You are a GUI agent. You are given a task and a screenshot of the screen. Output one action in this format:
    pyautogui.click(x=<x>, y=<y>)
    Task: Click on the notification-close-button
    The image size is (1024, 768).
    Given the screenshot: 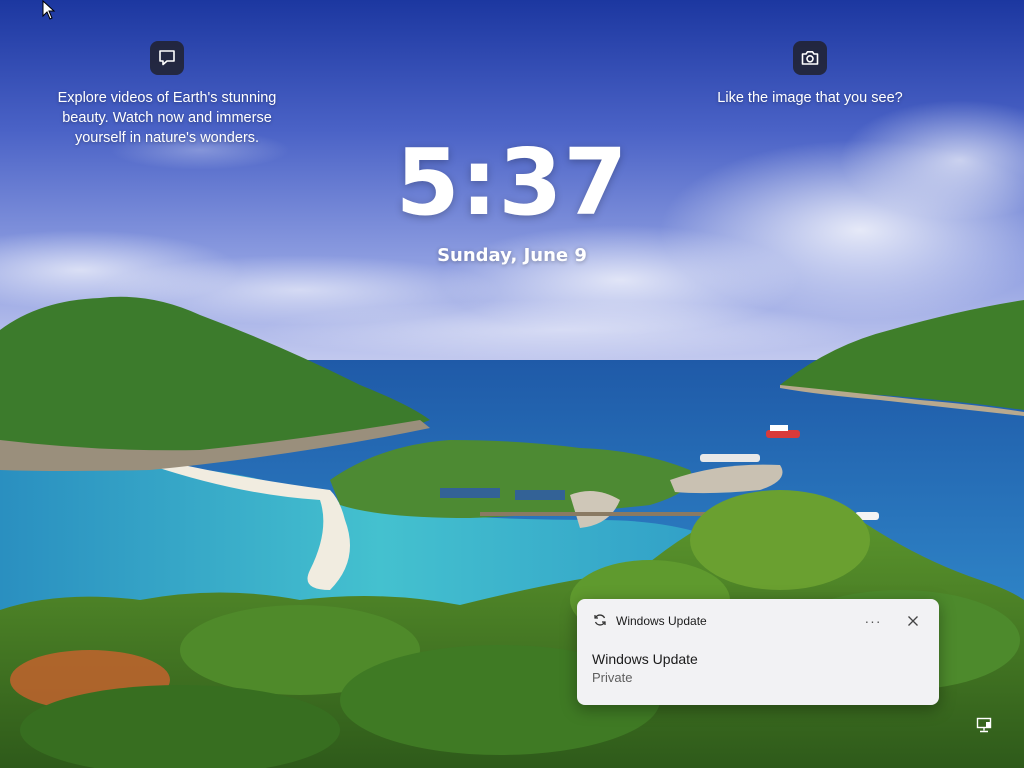 What is the action you would take?
    pyautogui.click(x=913, y=621)
    